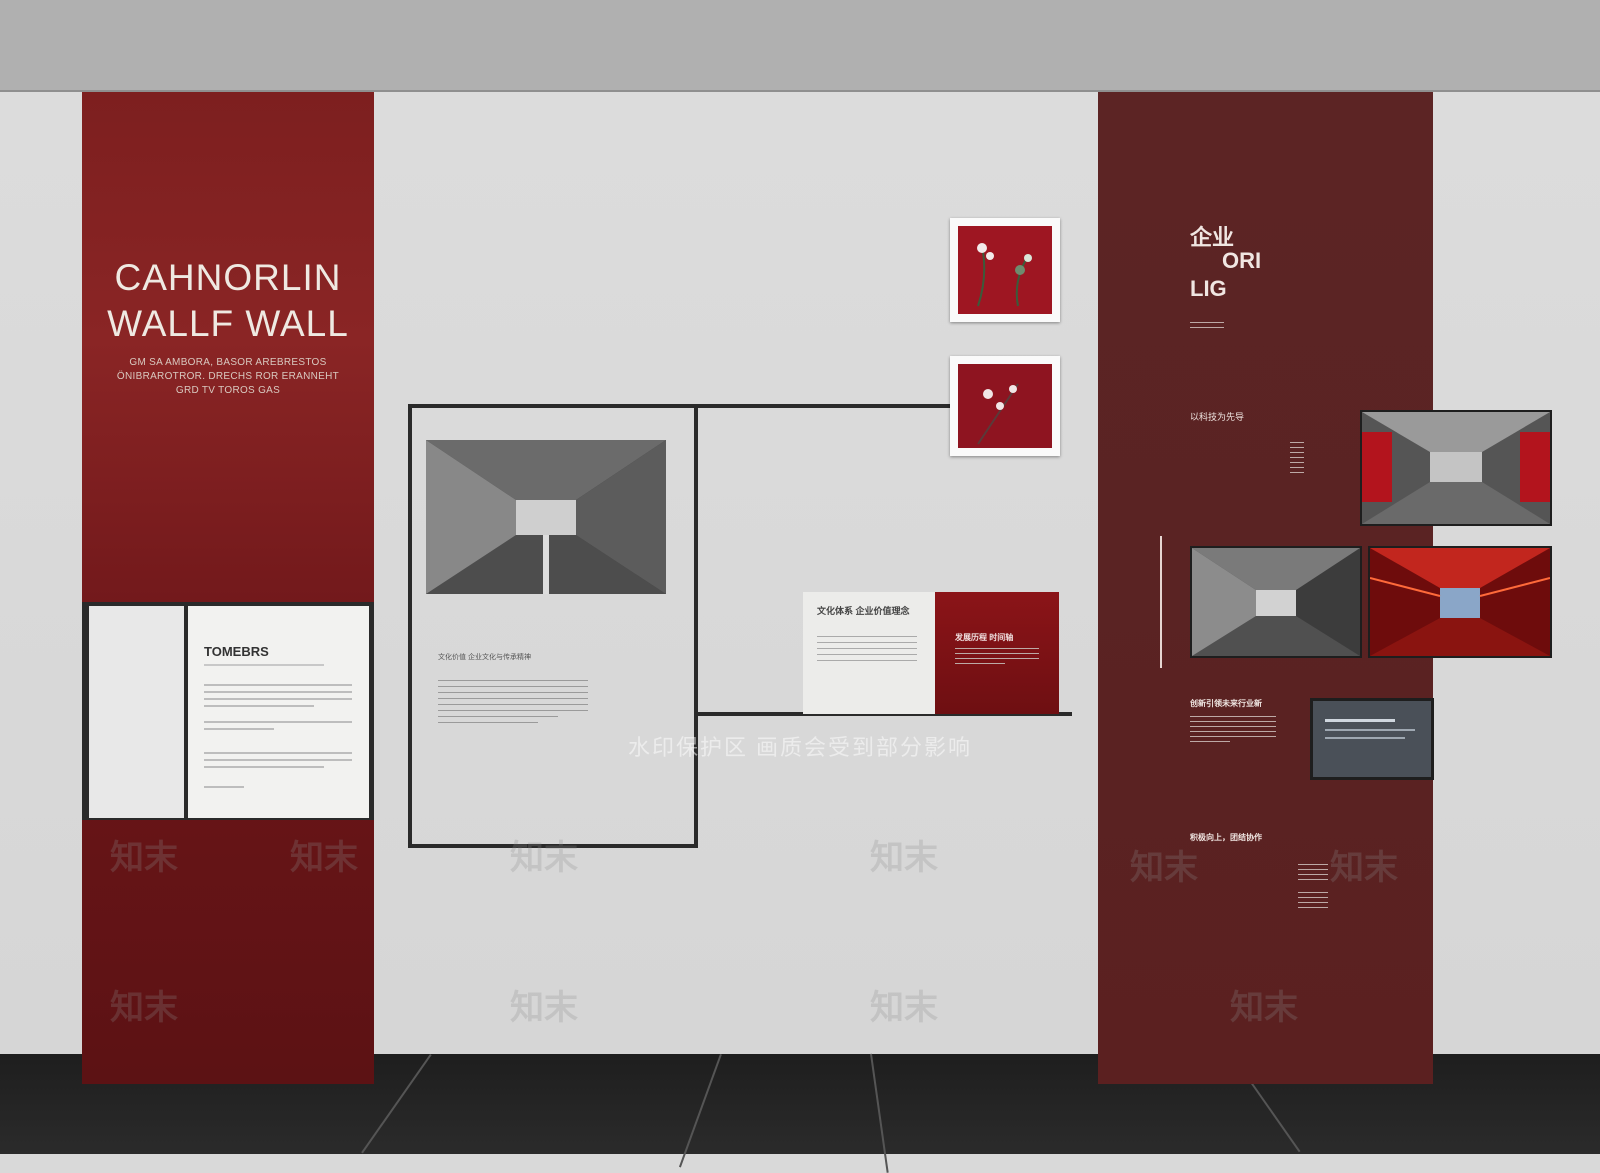  Describe the element at coordinates (513, 704) in the screenshot. I see `center-text-lines` at that location.